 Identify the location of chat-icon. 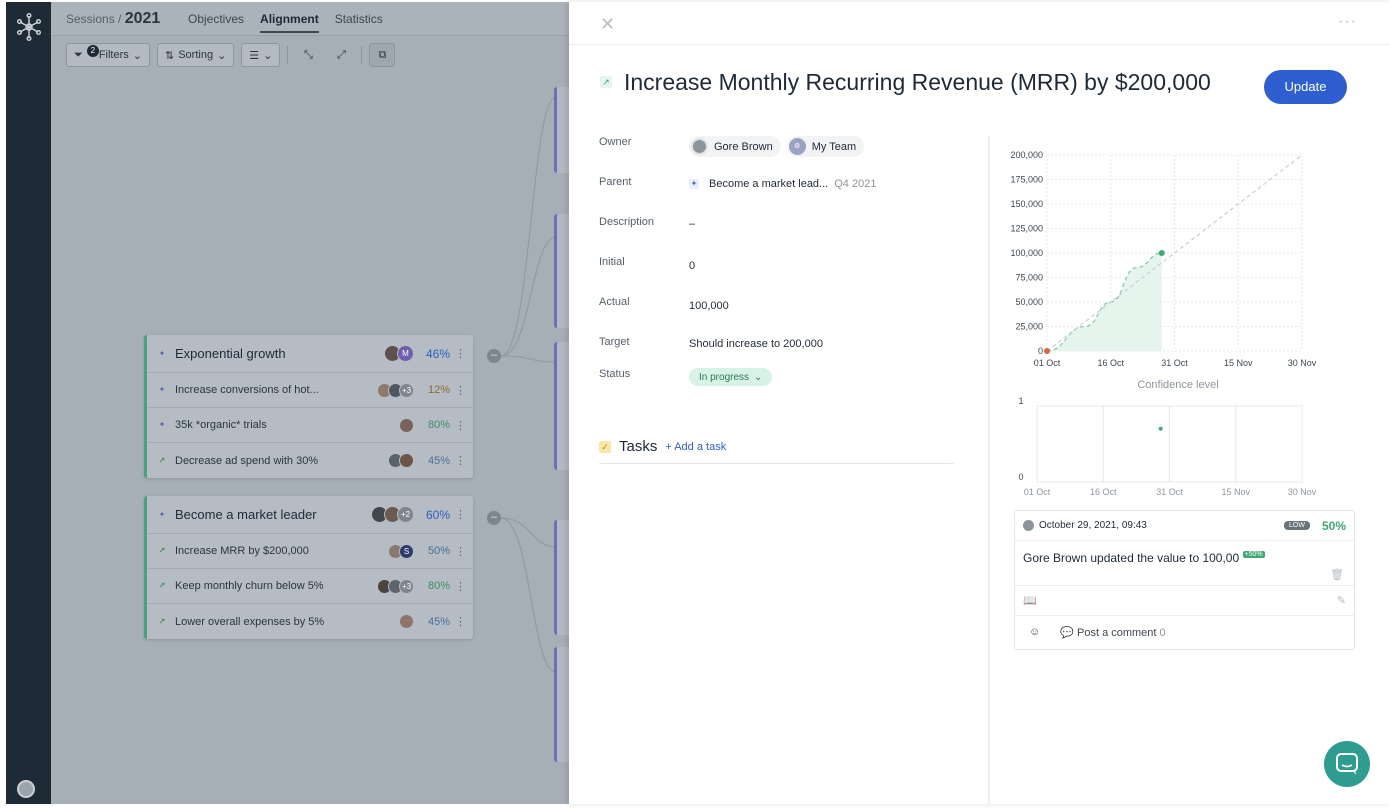
(1347, 764).